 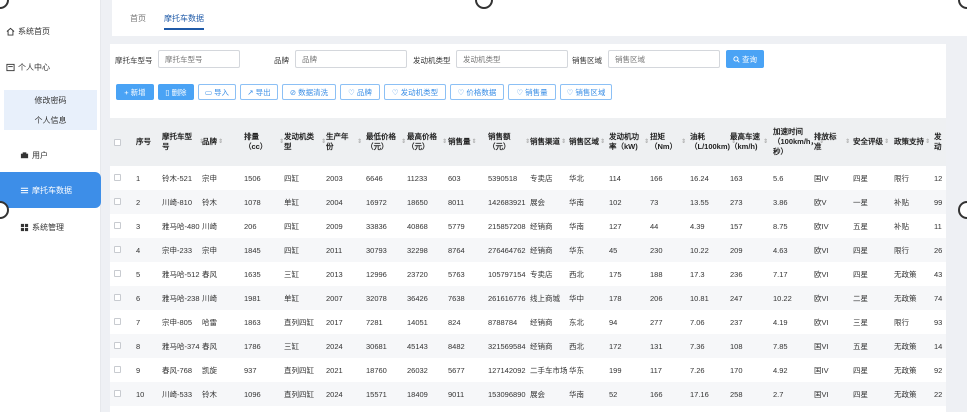 What do you see at coordinates (135, 92) in the screenshot?
I see `add-button: + 新增` at bounding box center [135, 92].